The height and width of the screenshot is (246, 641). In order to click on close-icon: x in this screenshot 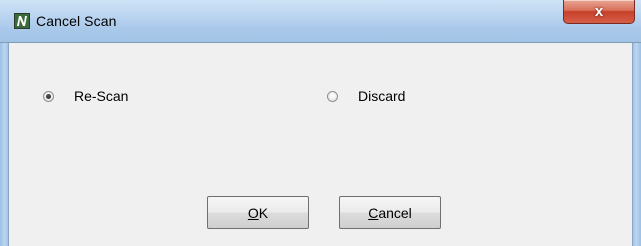, I will do `click(599, 11)`.